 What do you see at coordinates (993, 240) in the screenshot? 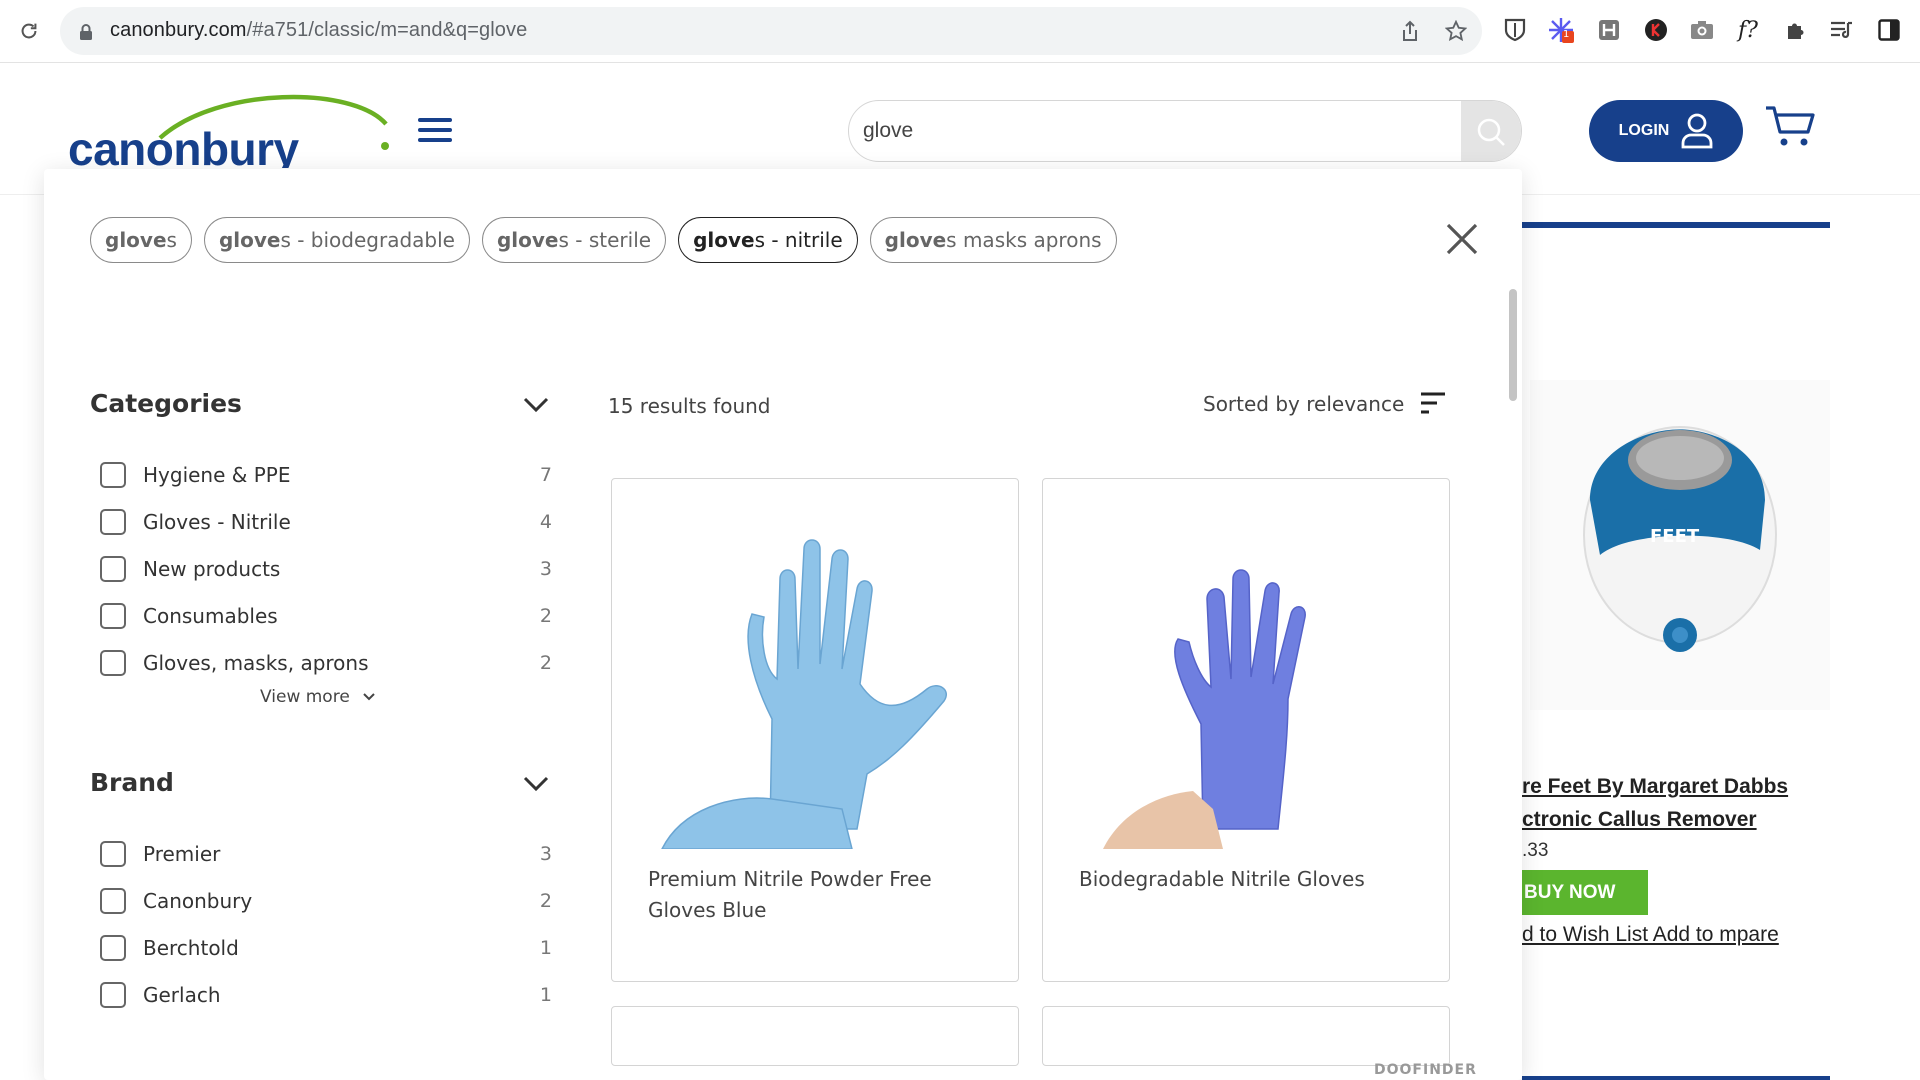
I see `suggestion-chip: glove s masks aprons` at bounding box center [993, 240].